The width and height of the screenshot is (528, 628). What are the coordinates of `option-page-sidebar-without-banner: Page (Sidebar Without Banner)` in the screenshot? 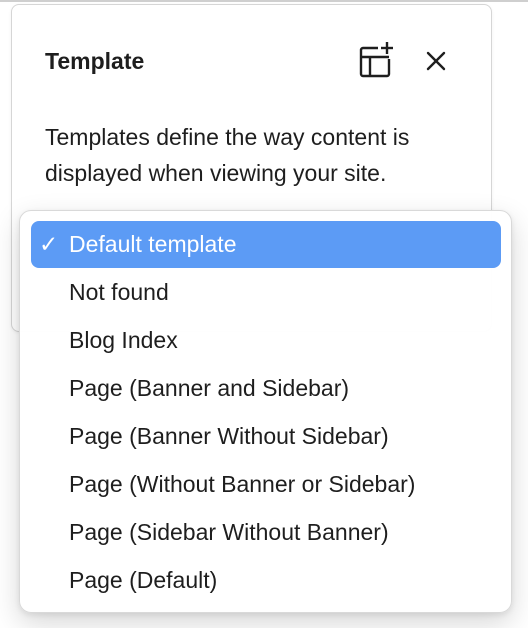 It's located at (266, 532).